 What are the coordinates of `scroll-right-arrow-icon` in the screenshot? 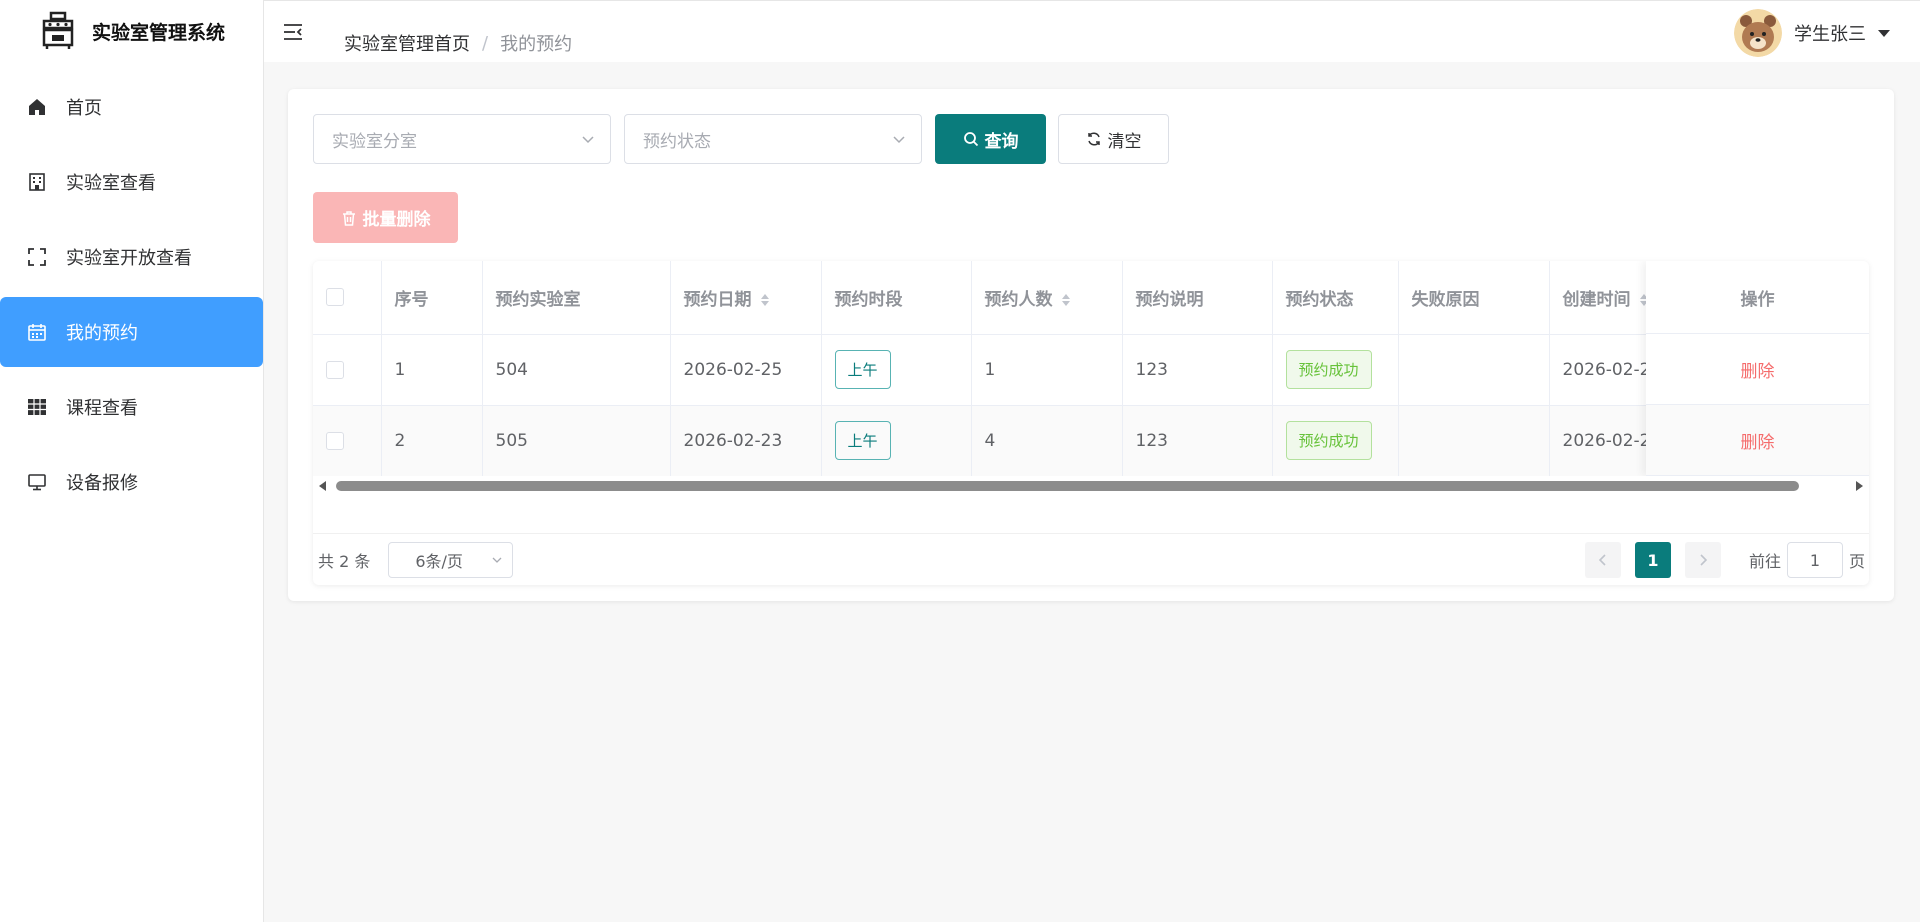 It's located at (1859, 486).